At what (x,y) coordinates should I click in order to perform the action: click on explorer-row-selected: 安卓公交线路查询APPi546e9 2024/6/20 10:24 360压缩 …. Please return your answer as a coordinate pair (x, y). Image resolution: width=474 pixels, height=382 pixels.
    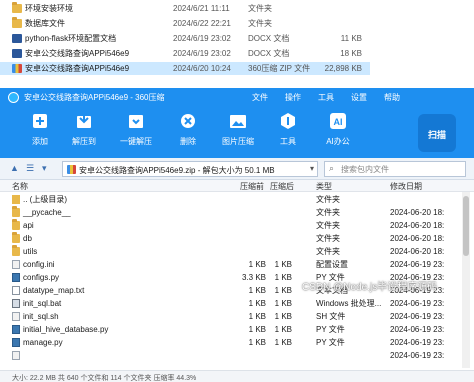
    Looking at the image, I should click on (185, 68).